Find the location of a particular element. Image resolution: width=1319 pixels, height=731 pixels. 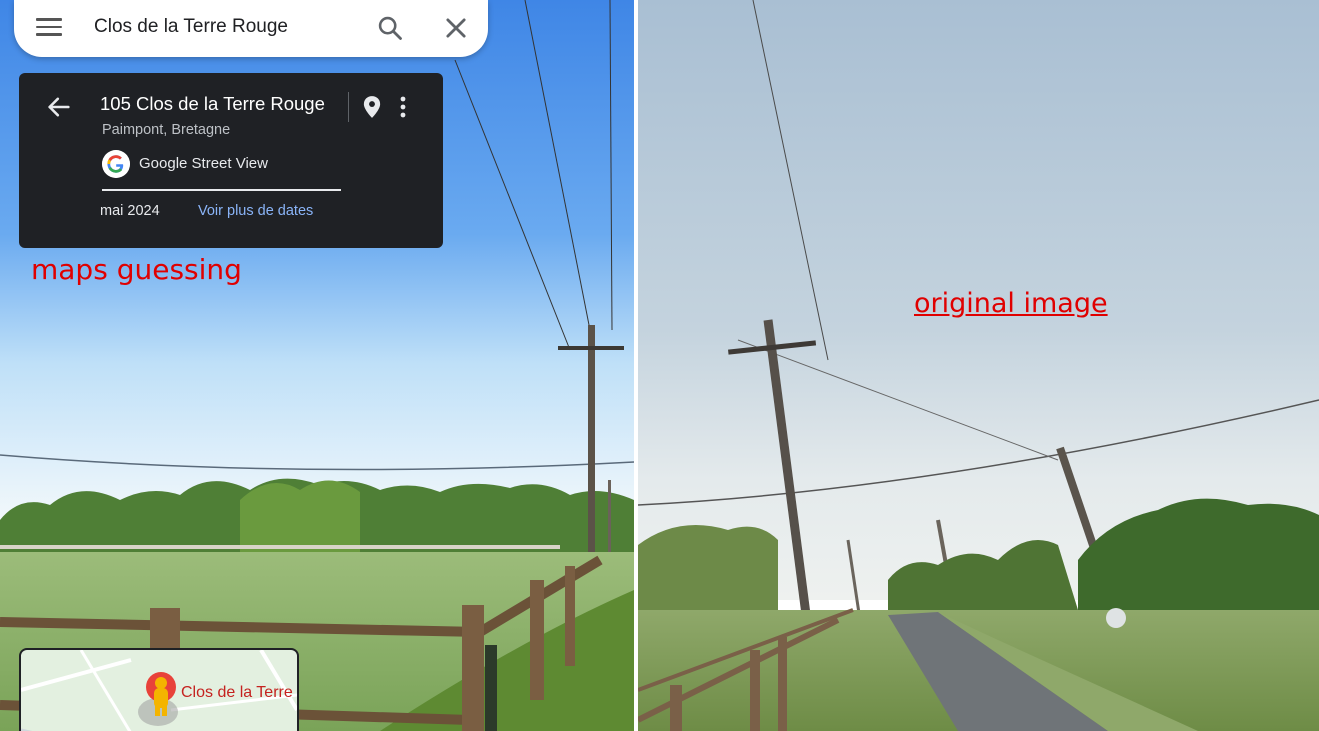

see-more-dates-link: Voir plus de dates is located at coordinates (255, 211).